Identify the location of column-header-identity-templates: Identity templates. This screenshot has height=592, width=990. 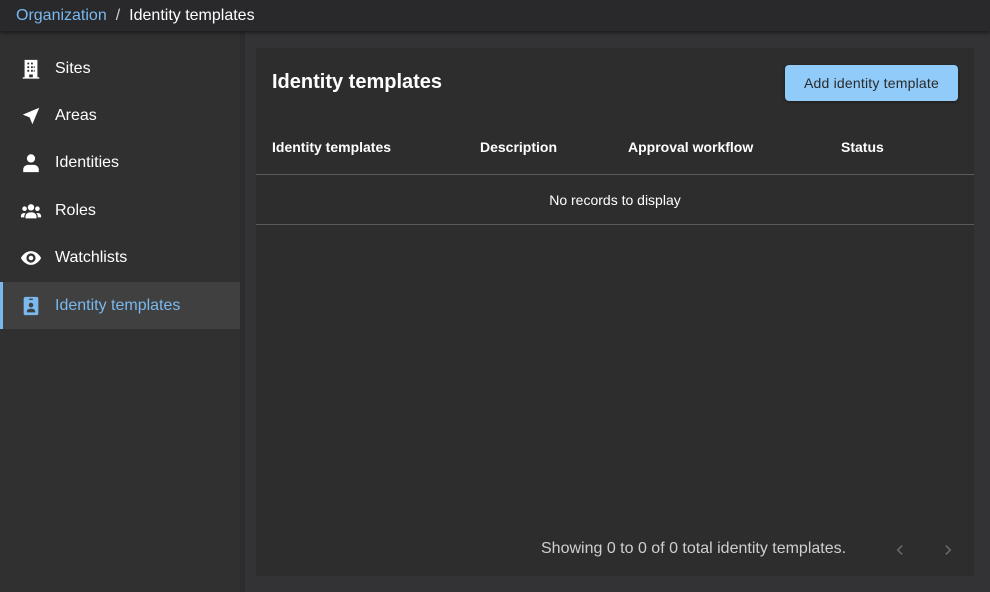
(331, 147).